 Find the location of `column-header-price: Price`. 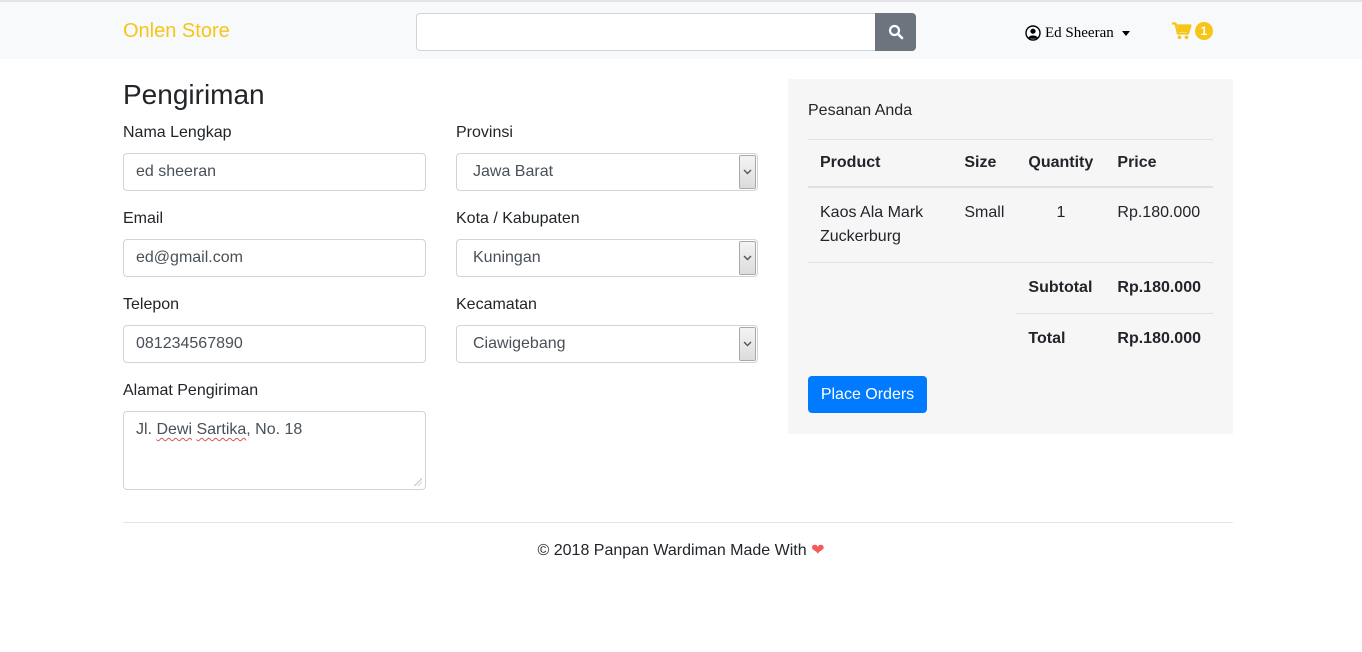

column-header-price: Price is located at coordinates (1159, 163).